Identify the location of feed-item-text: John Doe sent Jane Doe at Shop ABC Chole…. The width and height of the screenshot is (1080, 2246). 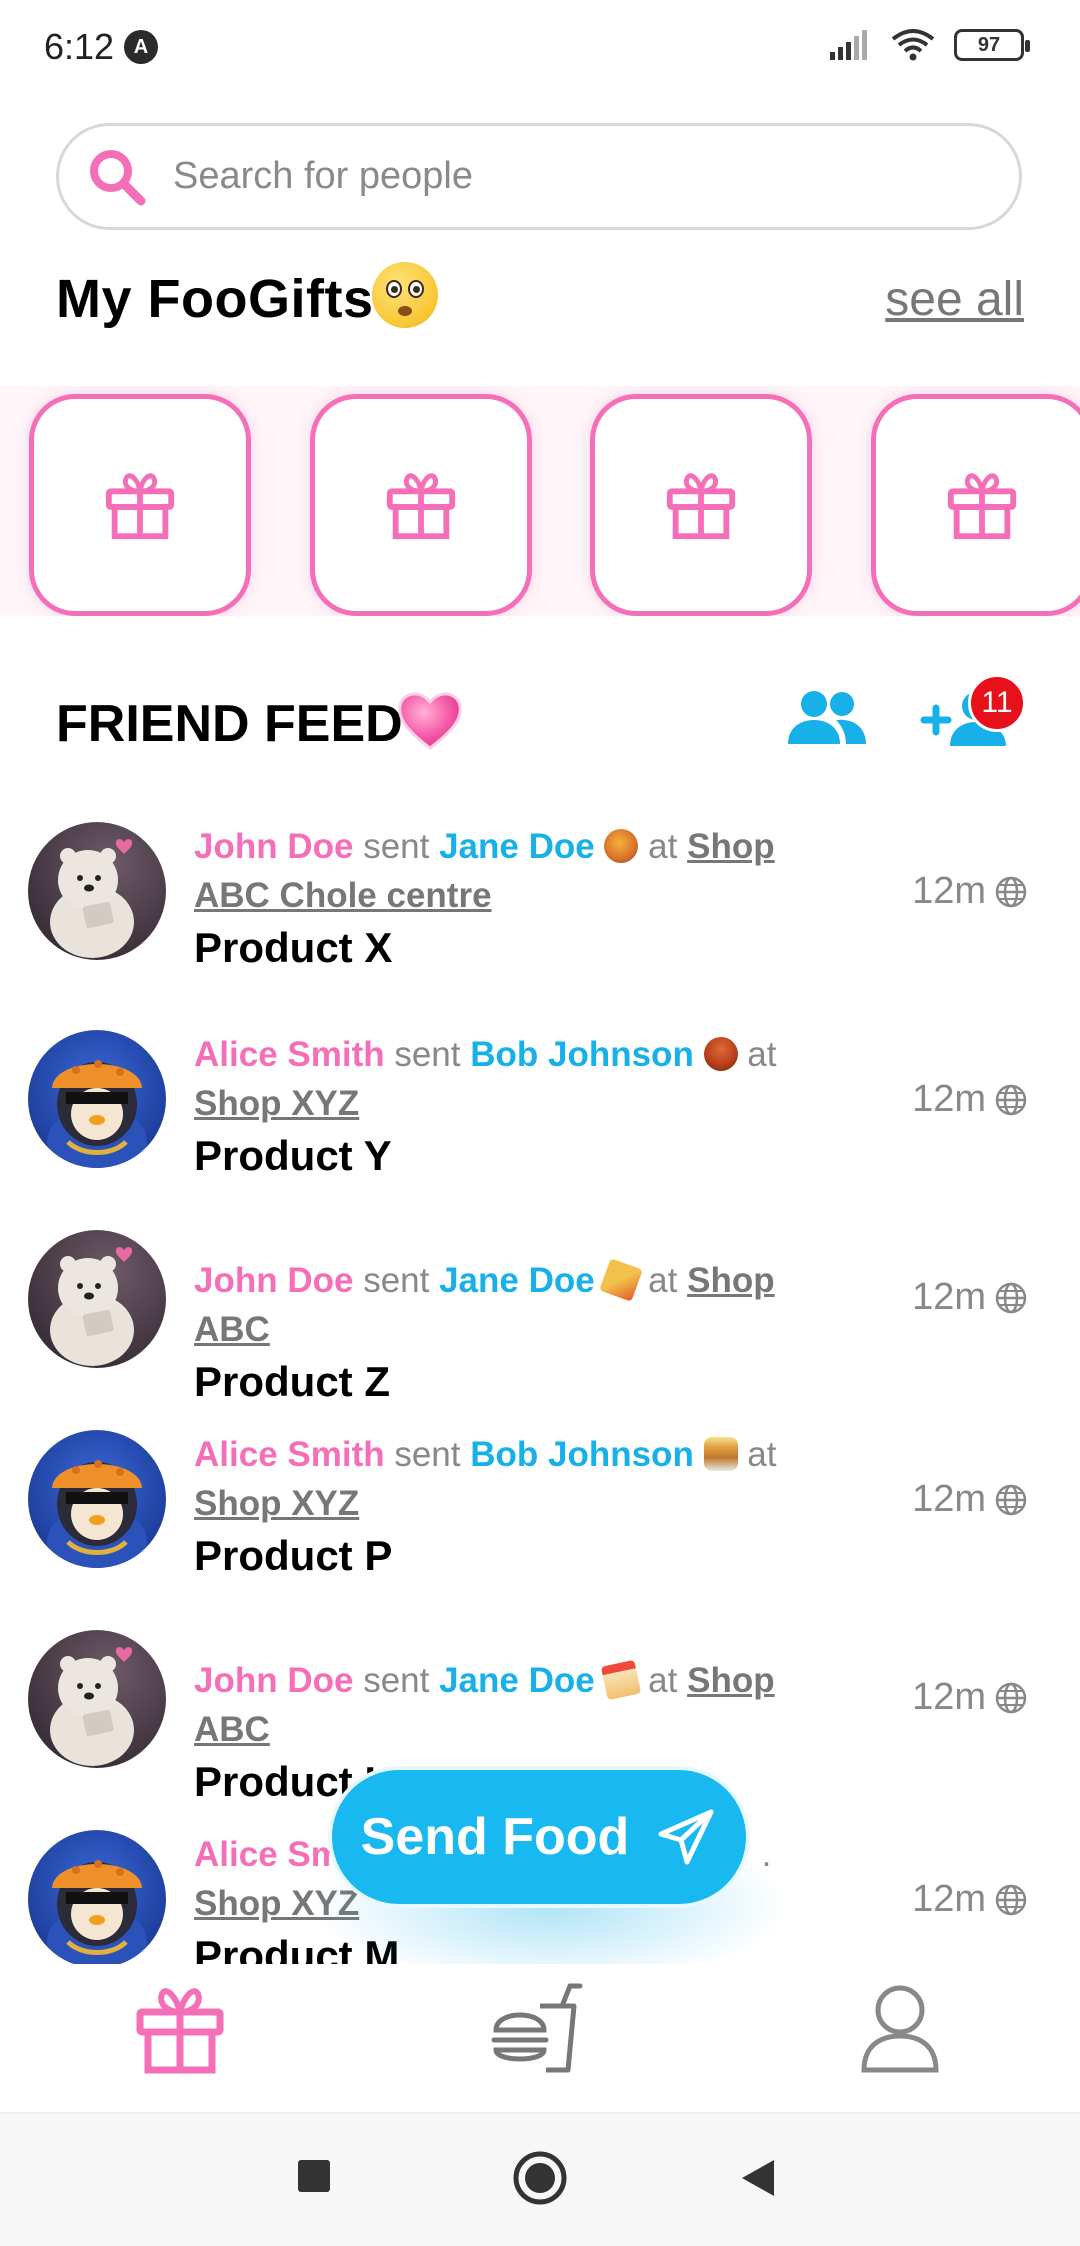
(524, 898).